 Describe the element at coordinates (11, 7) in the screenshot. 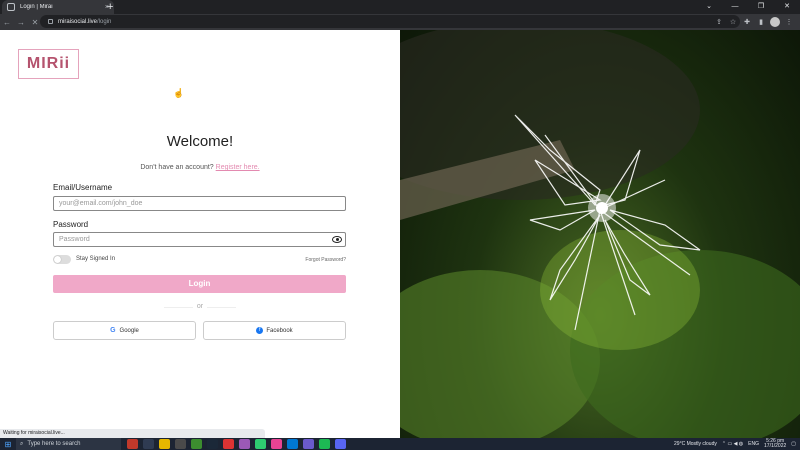

I see `page-icon` at that location.